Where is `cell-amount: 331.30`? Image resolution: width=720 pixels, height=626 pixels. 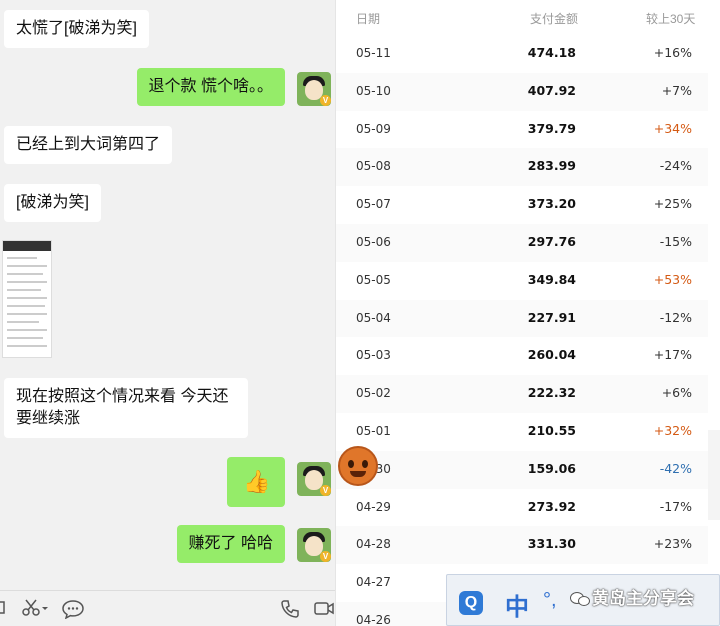
cell-amount: 331.30 is located at coordinates (551, 544).